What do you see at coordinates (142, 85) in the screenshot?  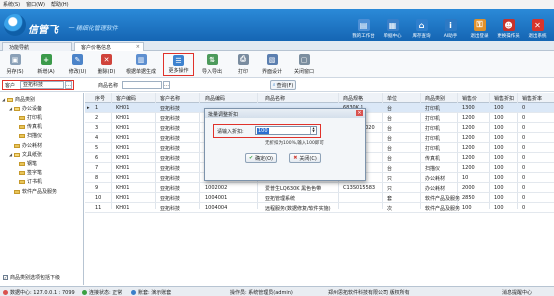 I see `product-name-input` at bounding box center [142, 85].